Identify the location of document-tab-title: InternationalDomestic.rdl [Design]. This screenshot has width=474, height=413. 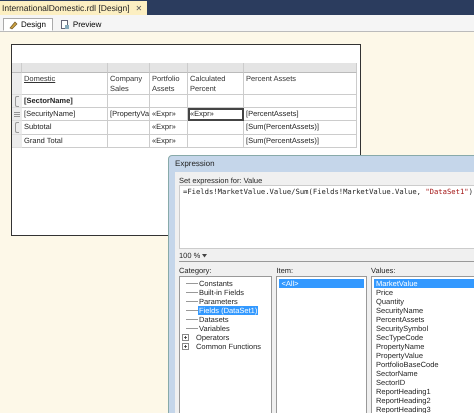
(66, 8).